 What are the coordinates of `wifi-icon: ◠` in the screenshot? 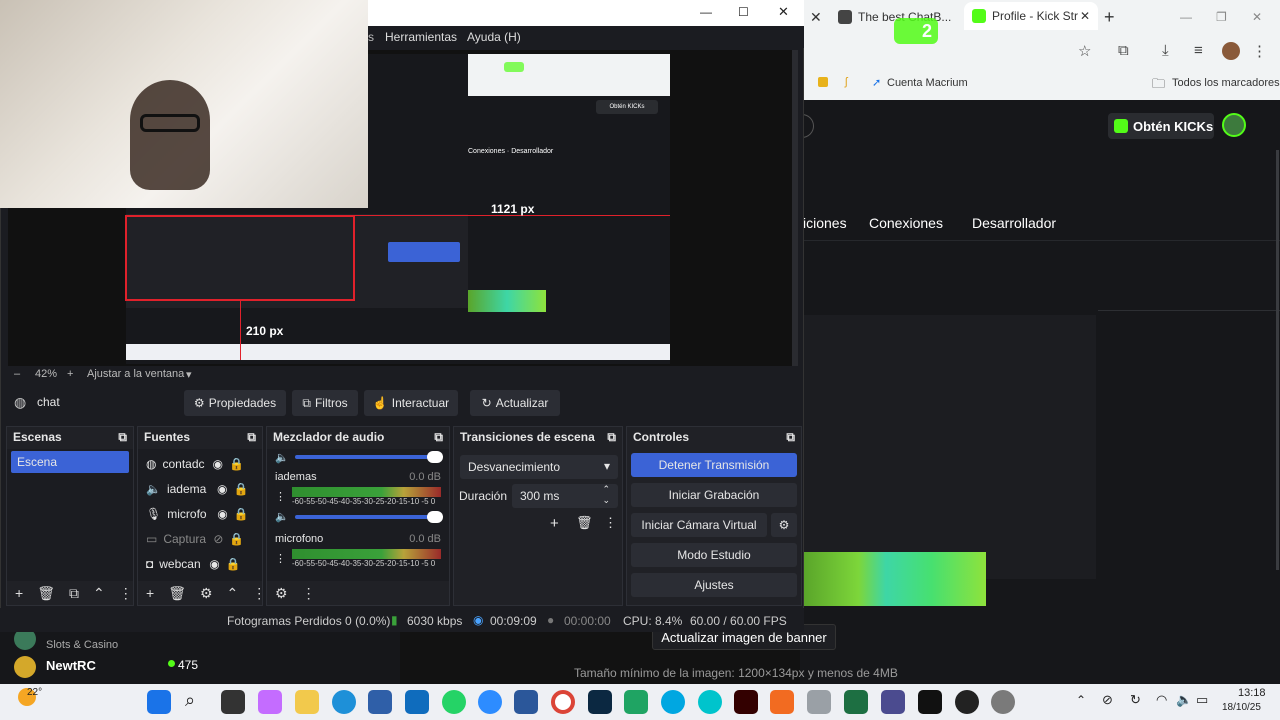 It's located at (1161, 700).